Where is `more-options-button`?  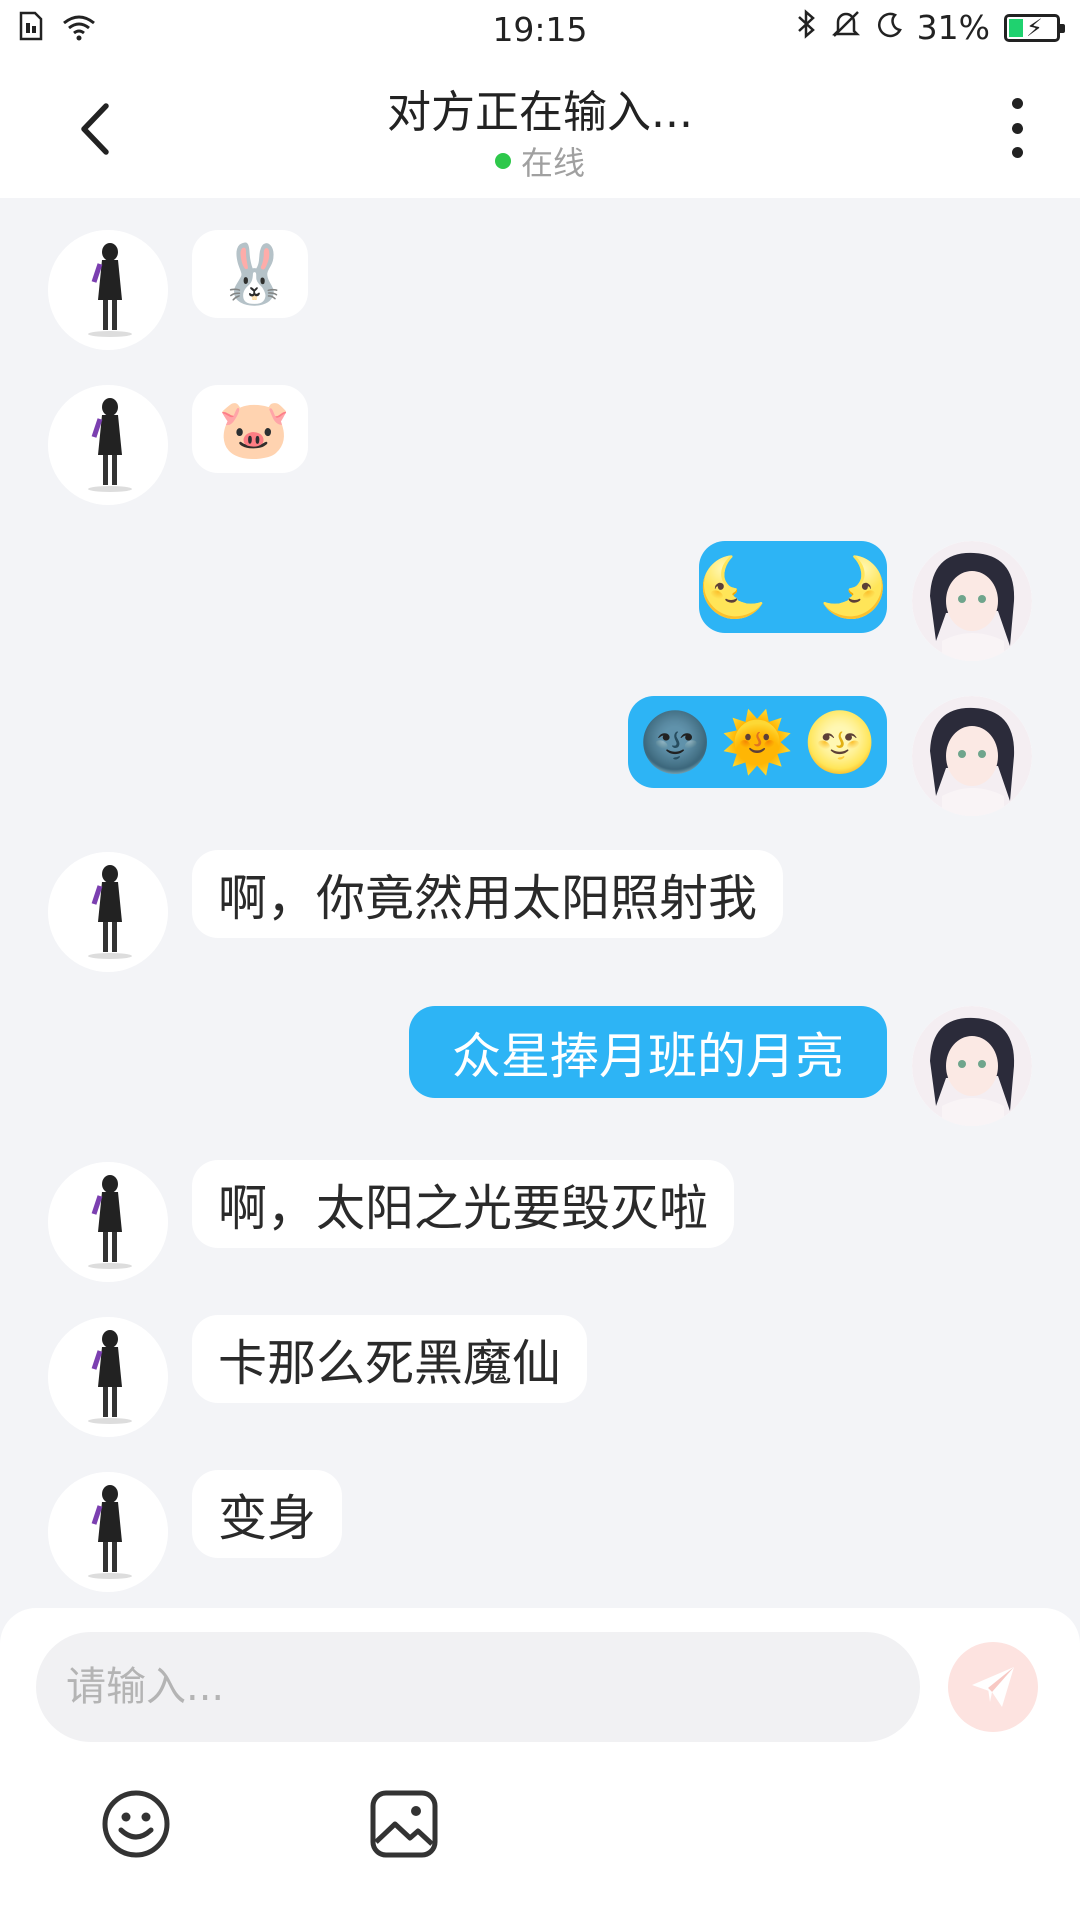
more-options-button is located at coordinates (1017, 128).